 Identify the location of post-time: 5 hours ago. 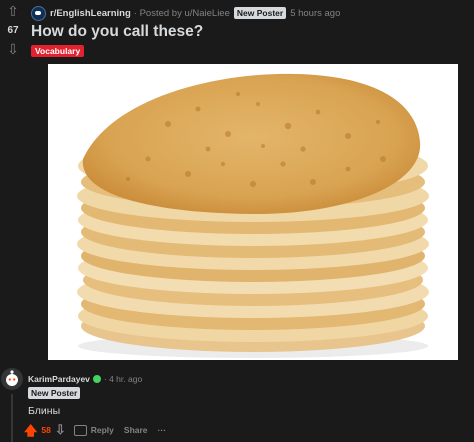
(315, 13).